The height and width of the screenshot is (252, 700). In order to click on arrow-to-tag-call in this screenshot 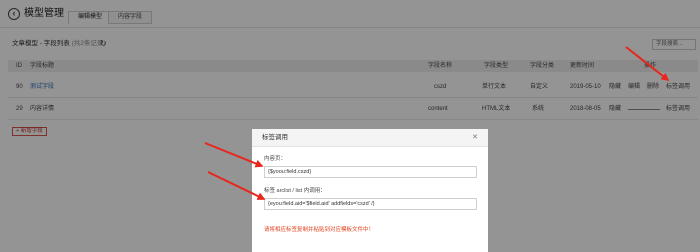, I will do `click(647, 63)`.